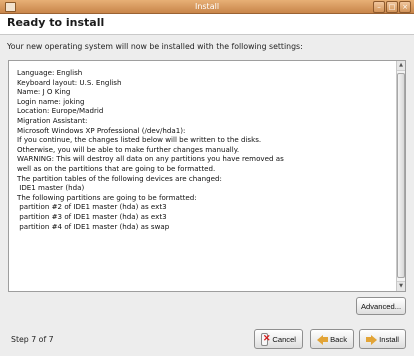  What do you see at coordinates (51, 101) in the screenshot?
I see `summary-line: Login name: joking` at bounding box center [51, 101].